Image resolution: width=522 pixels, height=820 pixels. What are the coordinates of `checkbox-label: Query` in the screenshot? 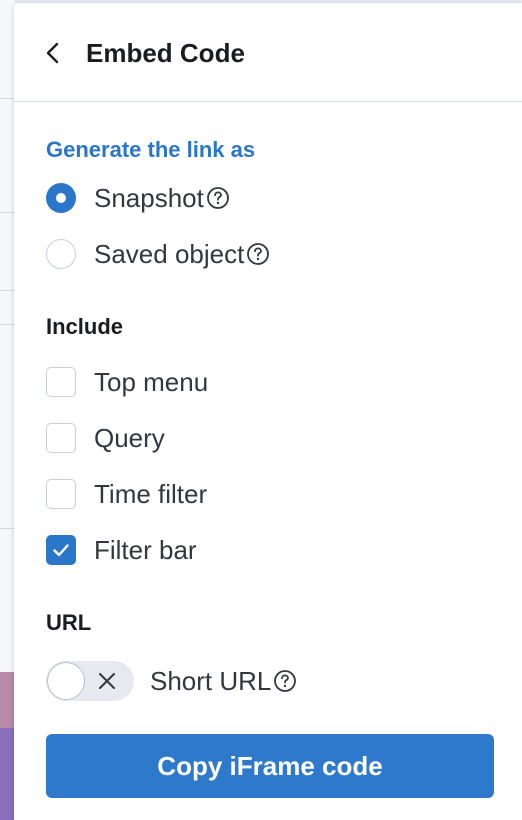 It's located at (129, 438).